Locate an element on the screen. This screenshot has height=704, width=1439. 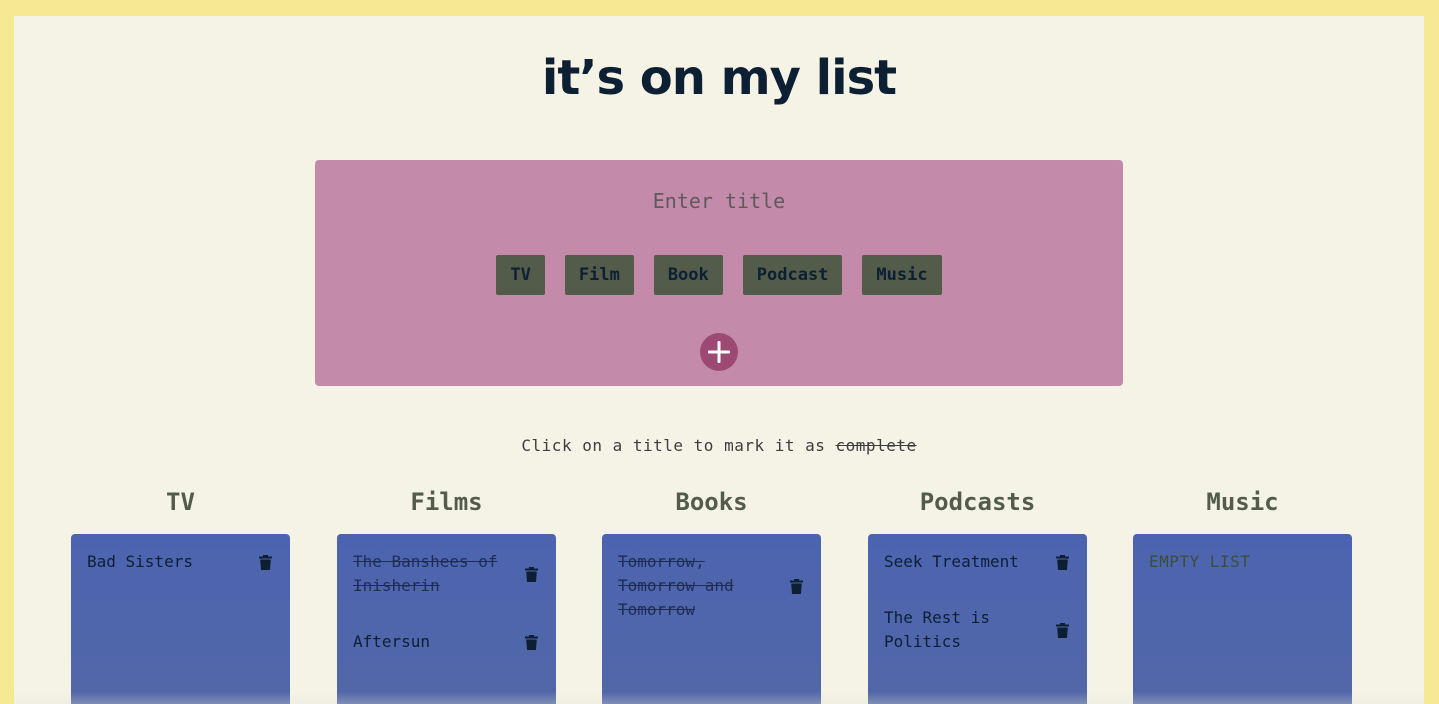
empty-list-label: EMPTY LIST is located at coordinates (1200, 561).